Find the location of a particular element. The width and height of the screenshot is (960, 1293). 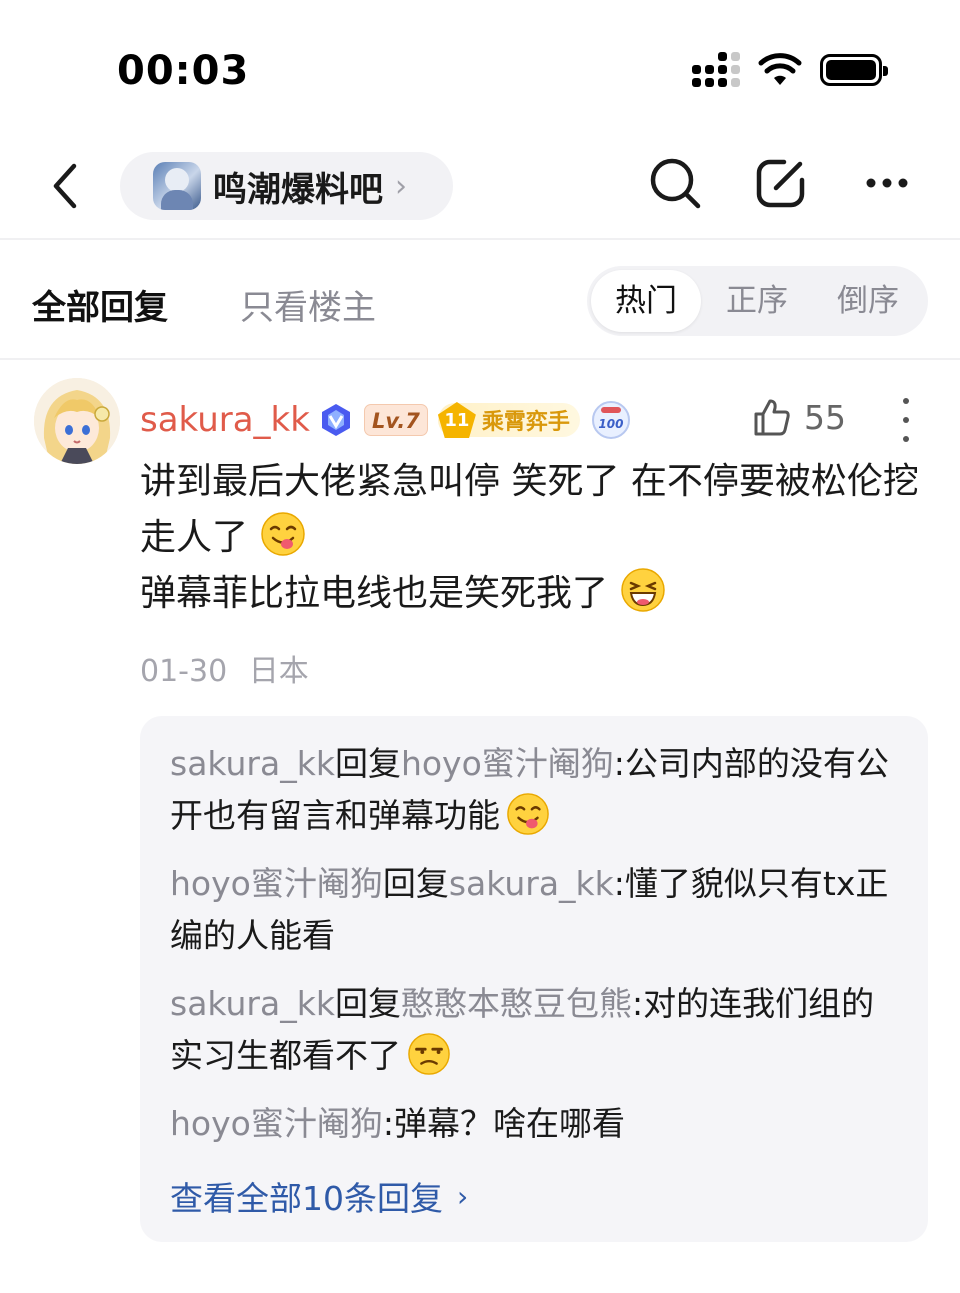

back-button is located at coordinates (65, 186).